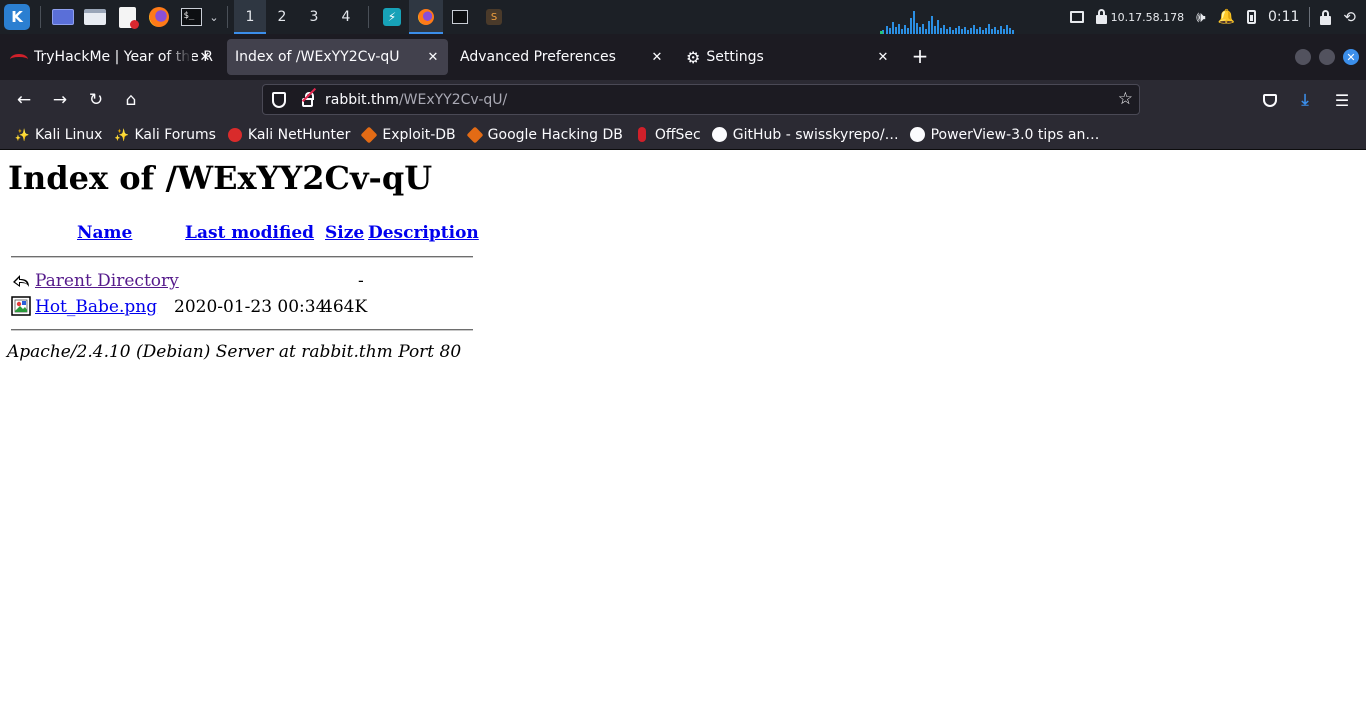  Describe the element at coordinates (314, 17) in the screenshot. I see `workspace-3-button: 3` at that location.